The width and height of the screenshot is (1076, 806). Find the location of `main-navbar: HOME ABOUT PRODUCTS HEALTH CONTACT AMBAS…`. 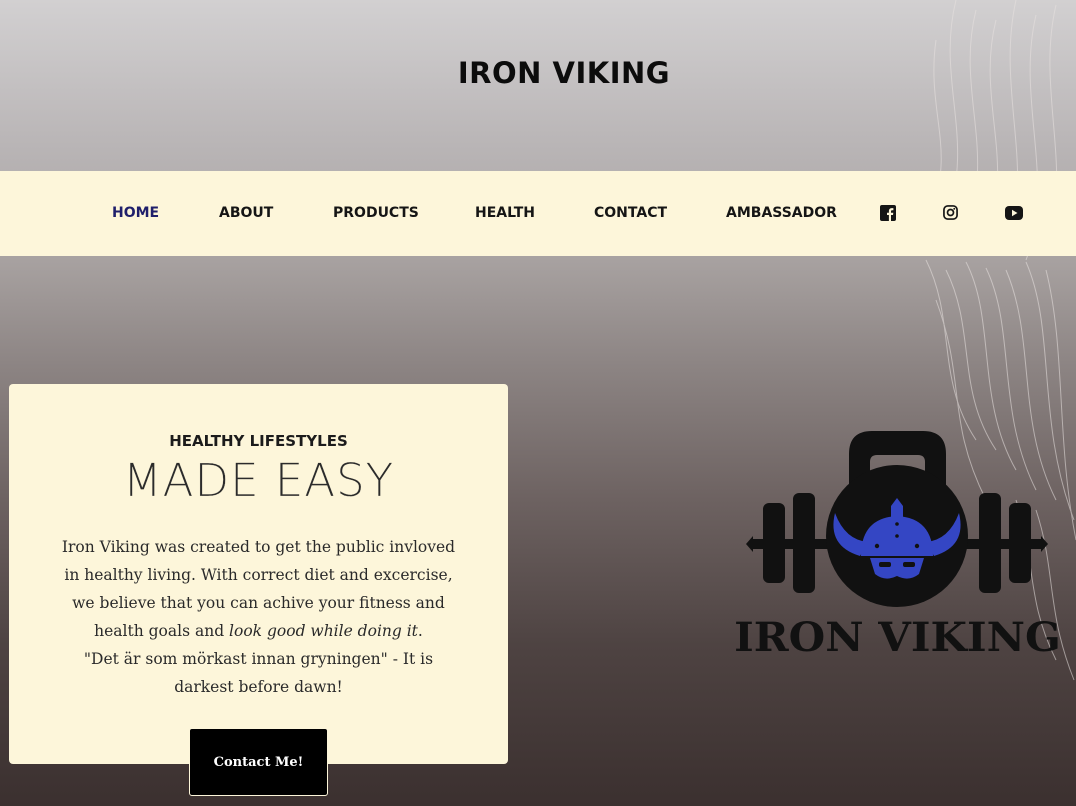

main-navbar: HOME ABOUT PRODUCTS HEALTH CONTACT AMBAS… is located at coordinates (538, 213).